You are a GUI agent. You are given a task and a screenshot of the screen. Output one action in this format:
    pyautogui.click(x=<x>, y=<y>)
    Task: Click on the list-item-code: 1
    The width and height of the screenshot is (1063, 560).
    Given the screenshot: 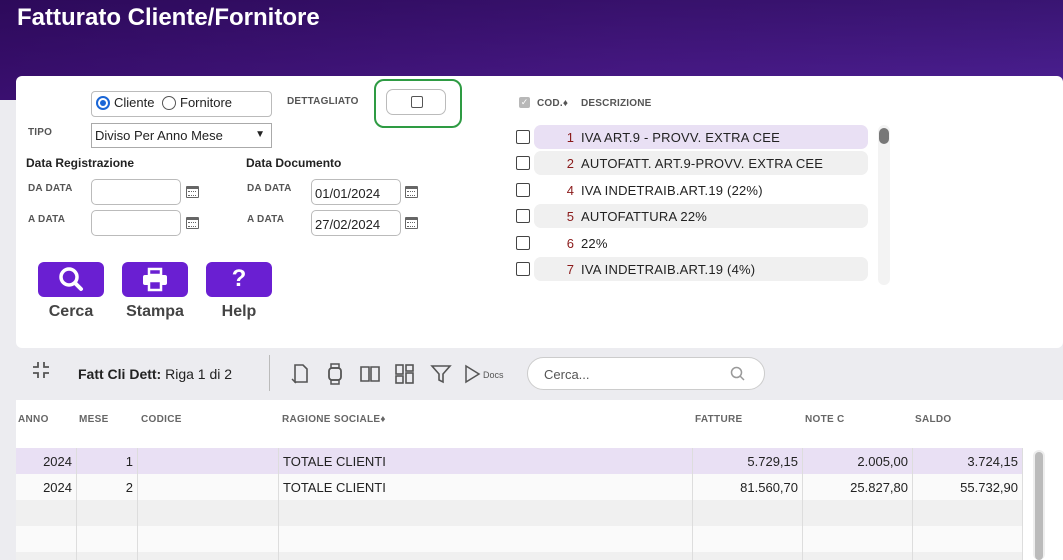 What is the action you would take?
    pyautogui.click(x=570, y=137)
    